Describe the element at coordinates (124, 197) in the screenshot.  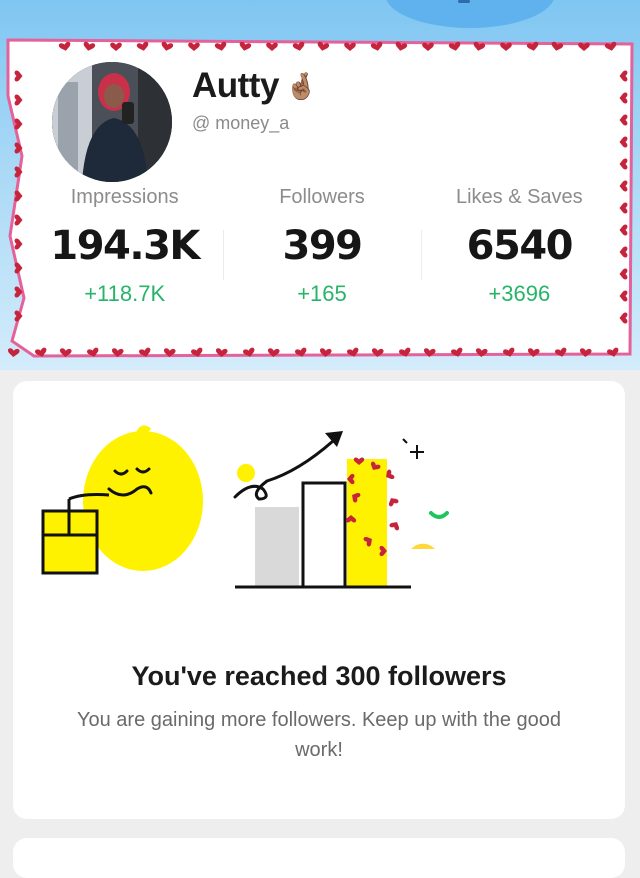
I see `stat-label: Impressions` at that location.